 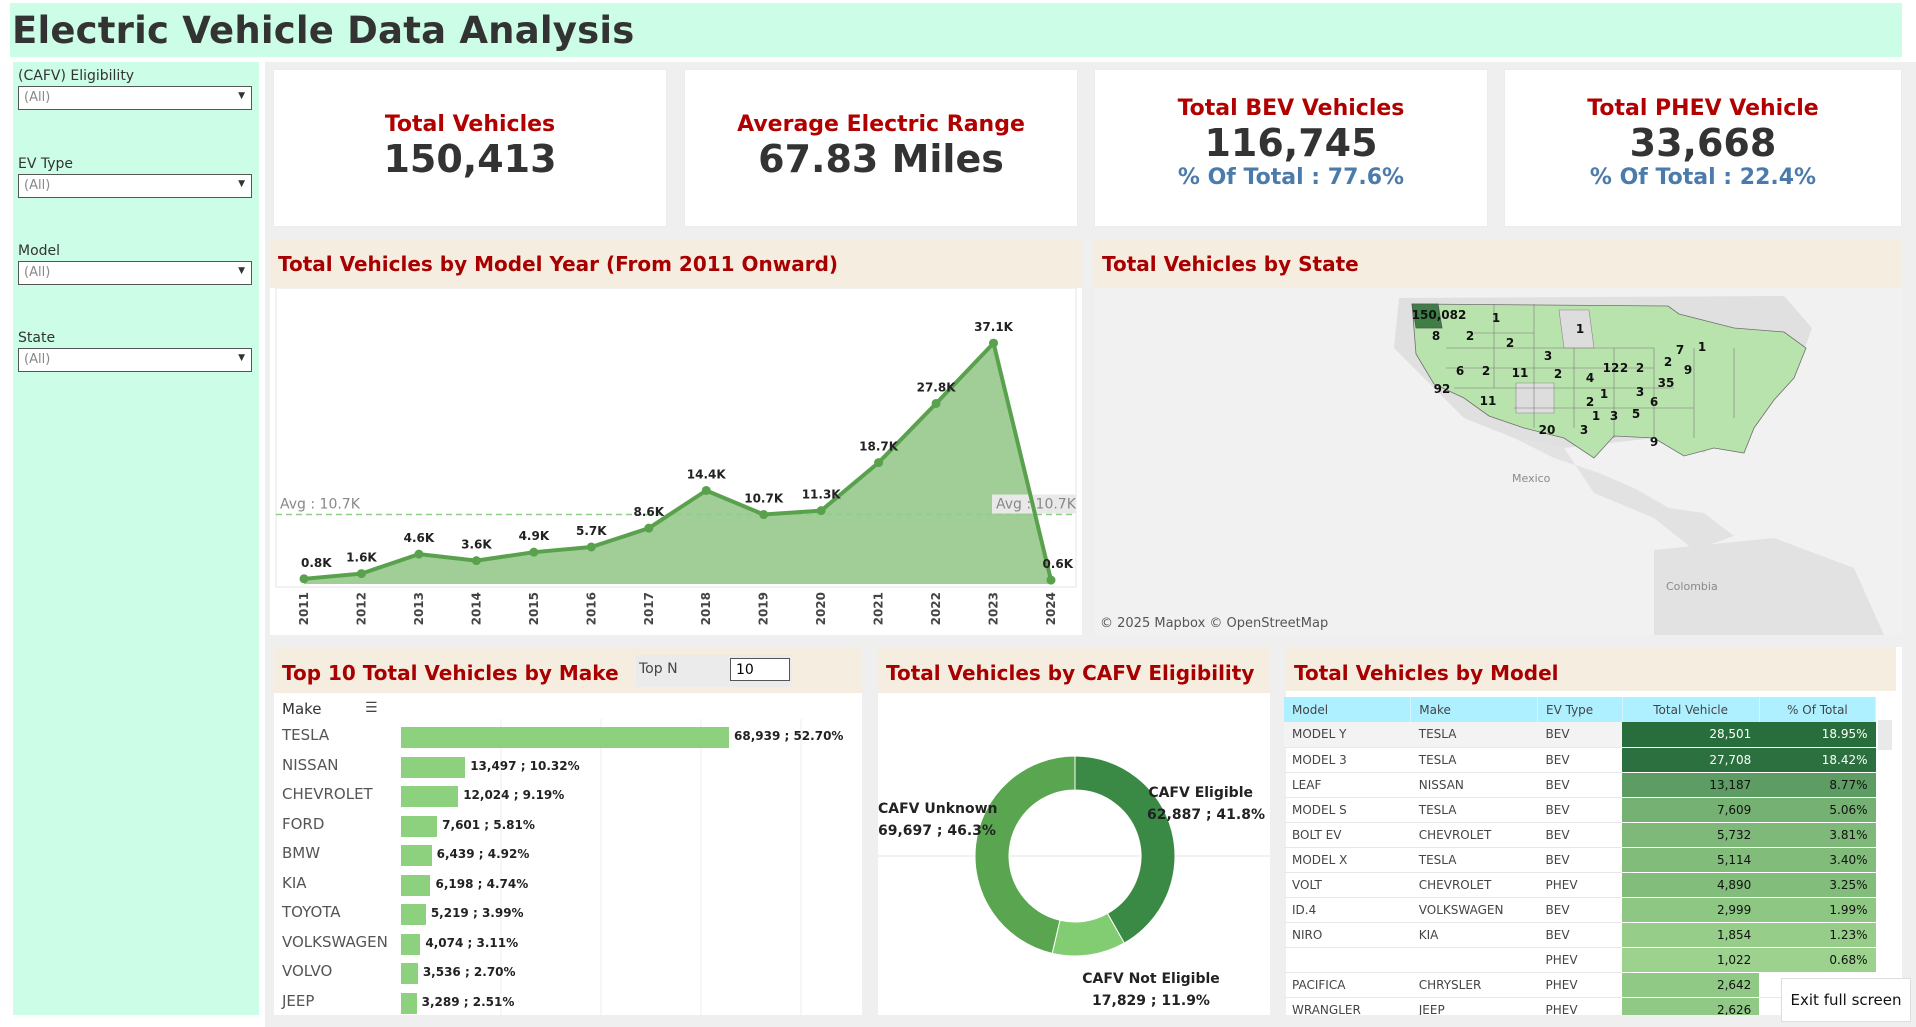 What do you see at coordinates (1580, 810) in the screenshot?
I see `table-row: MODEL S TESLA BEV 7,609 5.06%` at bounding box center [1580, 810].